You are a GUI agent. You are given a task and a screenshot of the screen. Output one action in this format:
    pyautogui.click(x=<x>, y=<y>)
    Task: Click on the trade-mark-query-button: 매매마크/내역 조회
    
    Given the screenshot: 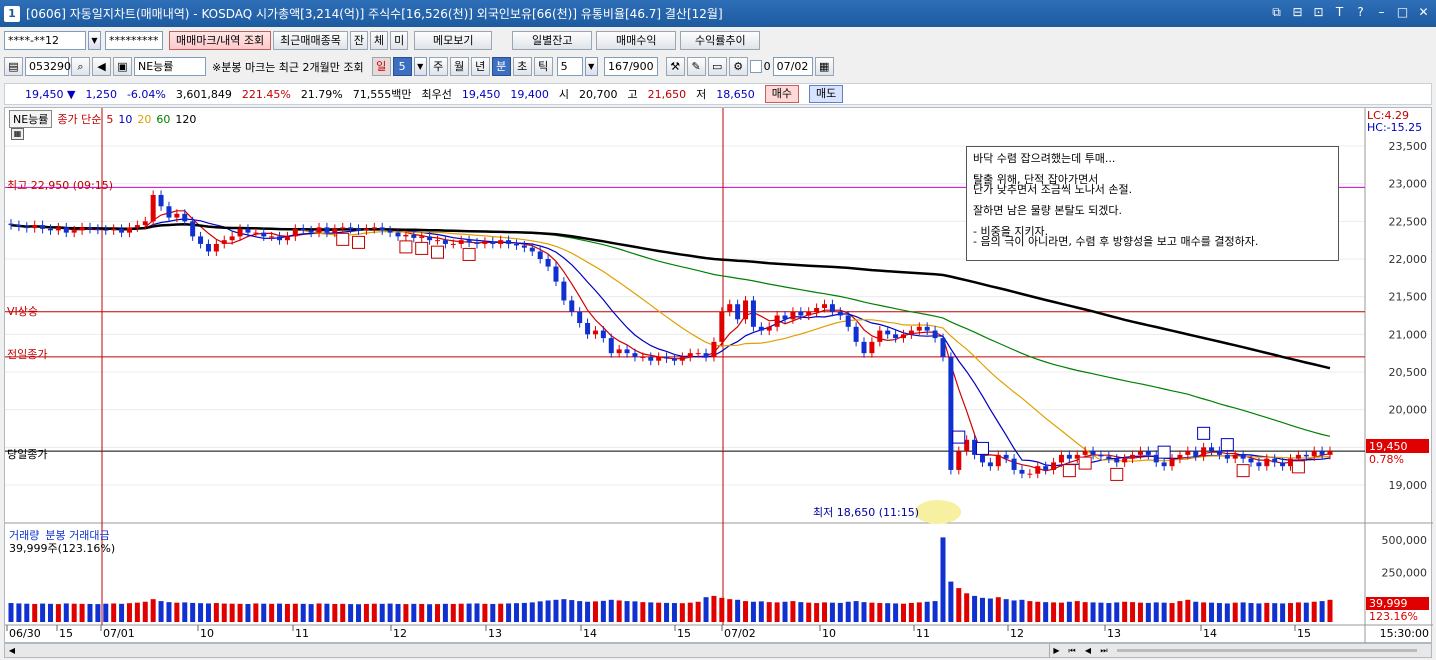 What is the action you would take?
    pyautogui.click(x=220, y=40)
    